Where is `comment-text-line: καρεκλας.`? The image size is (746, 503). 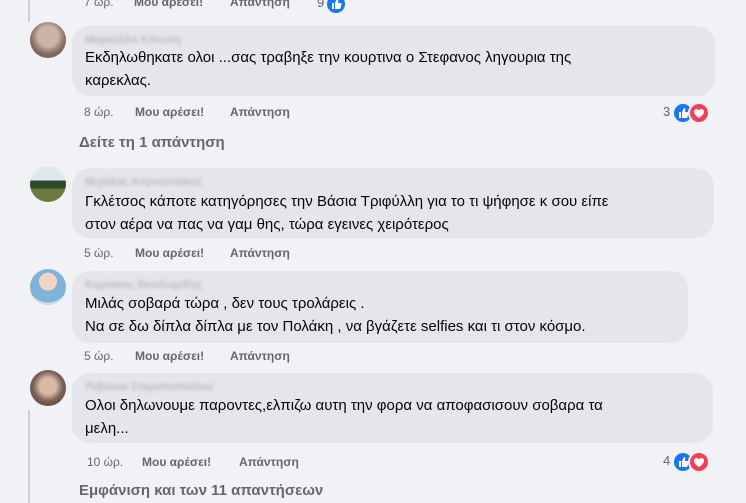
comment-text-line: καρεκλας. is located at coordinates (118, 80).